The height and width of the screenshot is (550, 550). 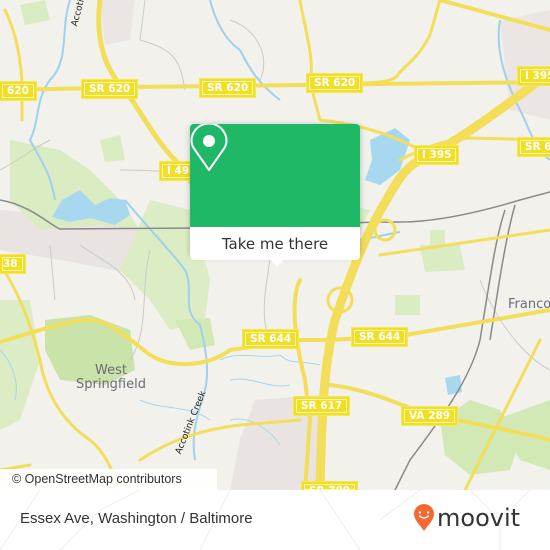 I want to click on road-shield-i395-north: I 395, so click(x=534, y=76).